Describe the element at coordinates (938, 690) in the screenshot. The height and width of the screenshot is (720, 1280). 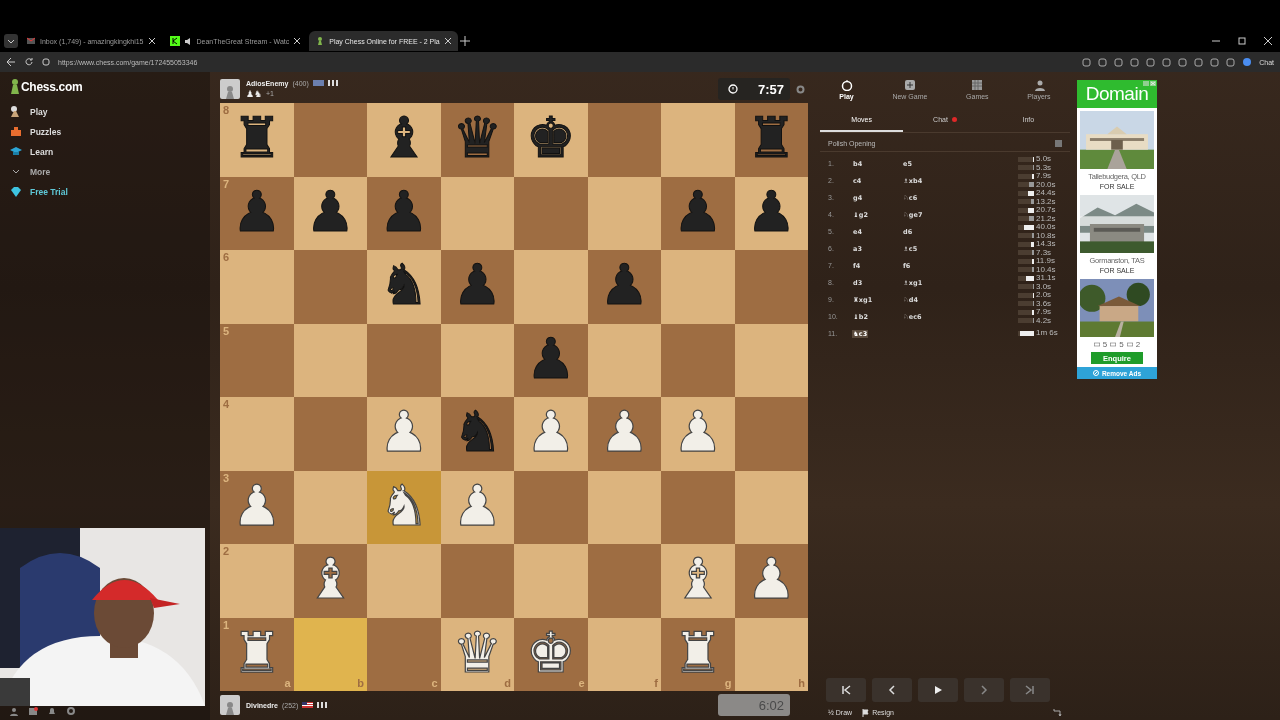
I see `play-button` at that location.